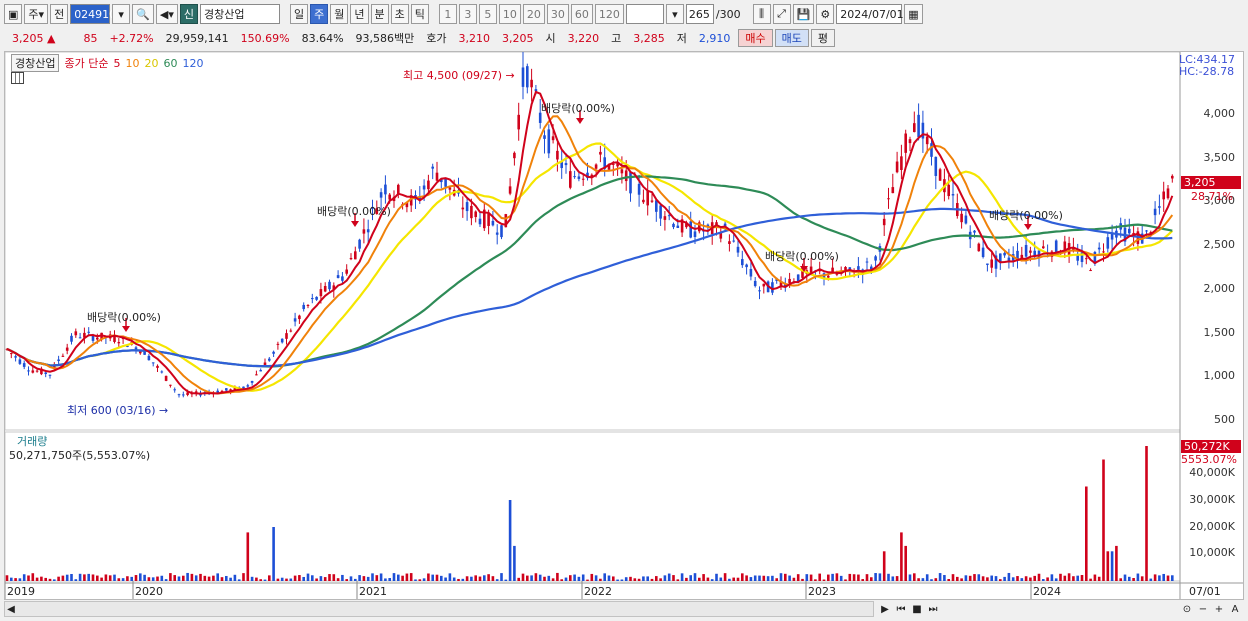 This screenshot has height=621, width=1248. What do you see at coordinates (419, 14) in the screenshot?
I see `period-tick-button: 틱` at bounding box center [419, 14].